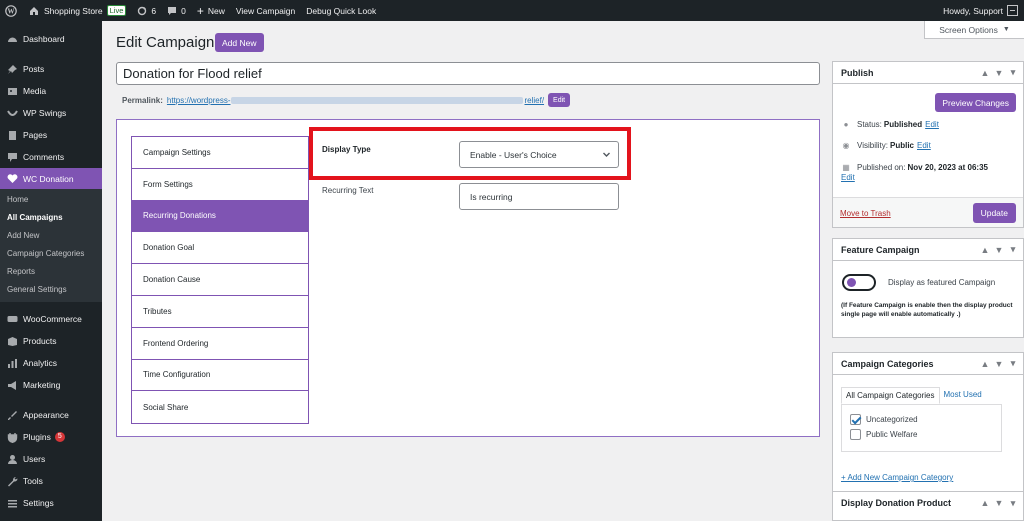  What do you see at coordinates (220, 185) in the screenshot?
I see `tab-form-settings: Form Settings` at bounding box center [220, 185].